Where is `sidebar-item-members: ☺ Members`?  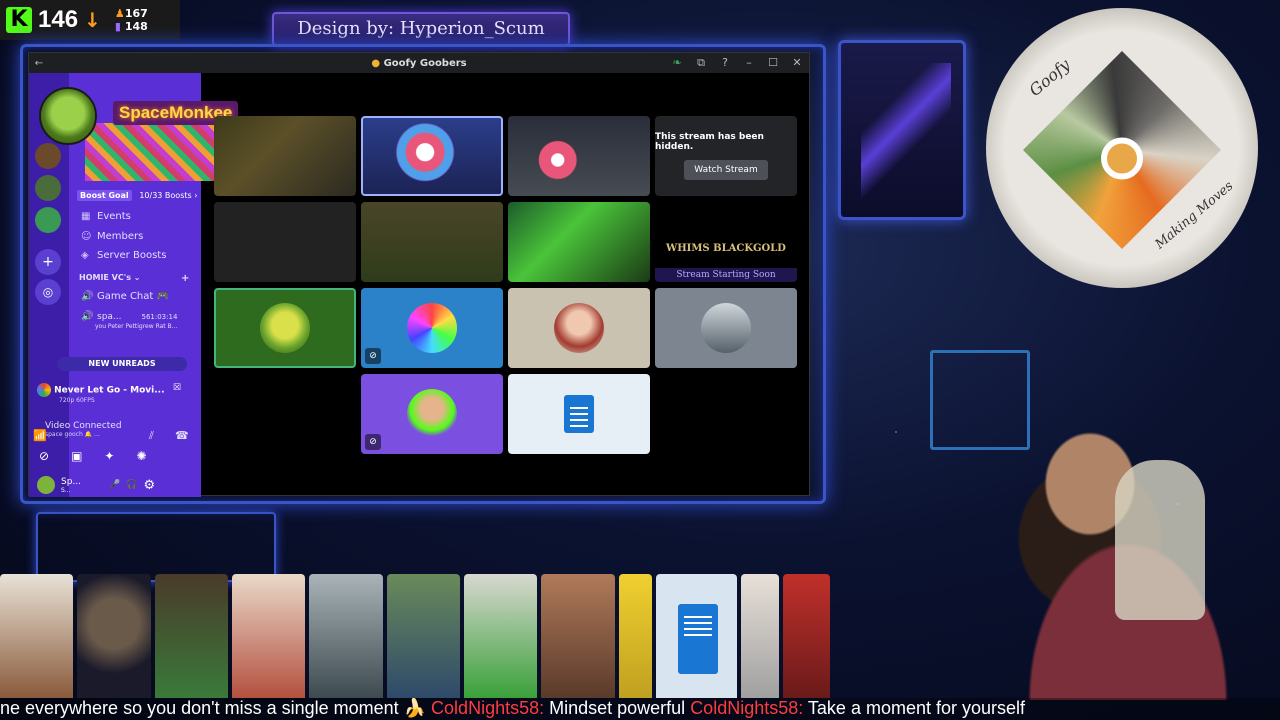 sidebar-item-members: ☺ Members is located at coordinates (112, 236).